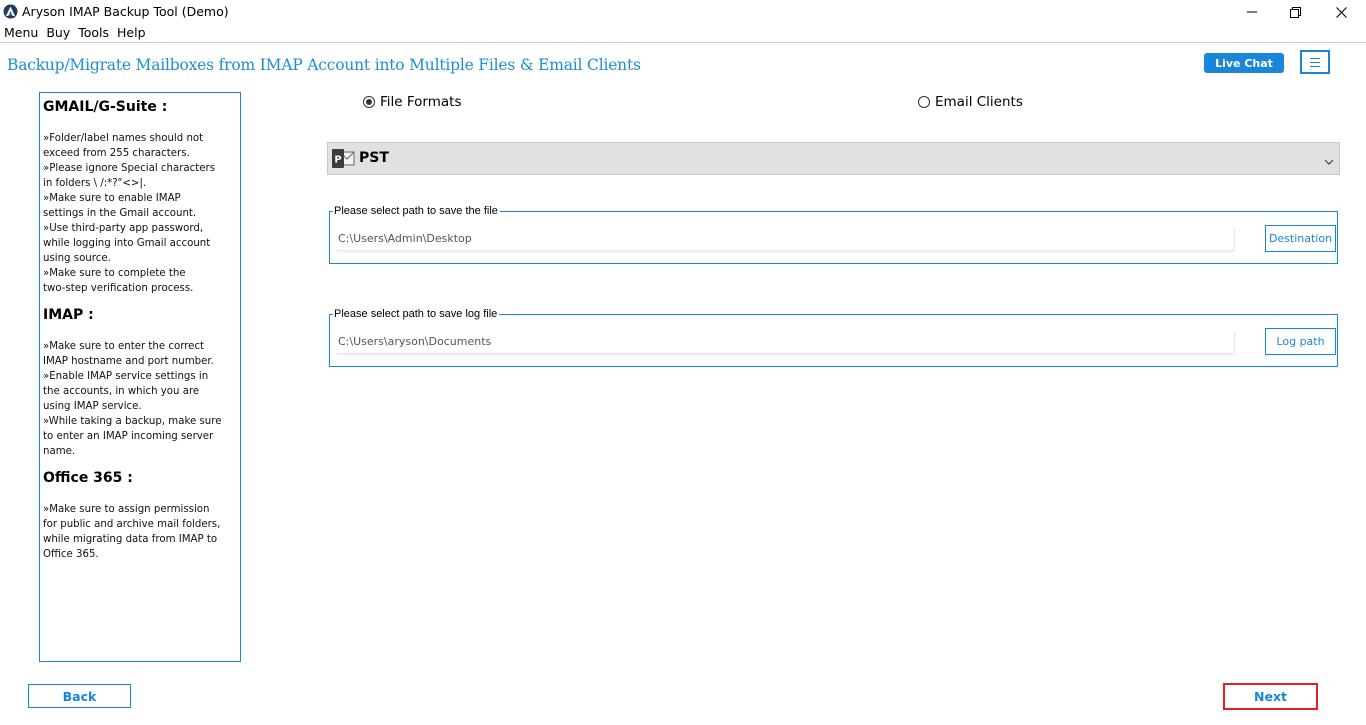 The width and height of the screenshot is (1366, 725). What do you see at coordinates (369, 102) in the screenshot?
I see `radio-checked-icon` at bounding box center [369, 102].